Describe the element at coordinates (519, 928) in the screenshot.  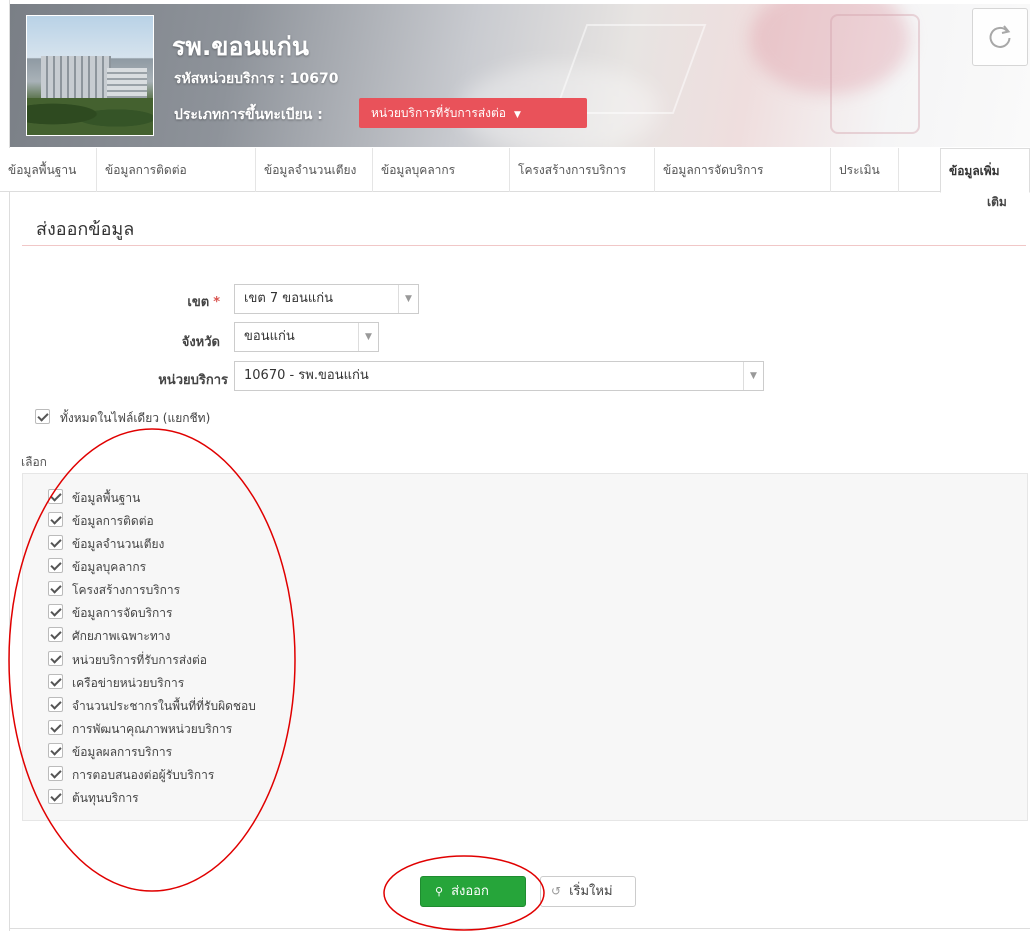
I see `footer-divider` at that location.